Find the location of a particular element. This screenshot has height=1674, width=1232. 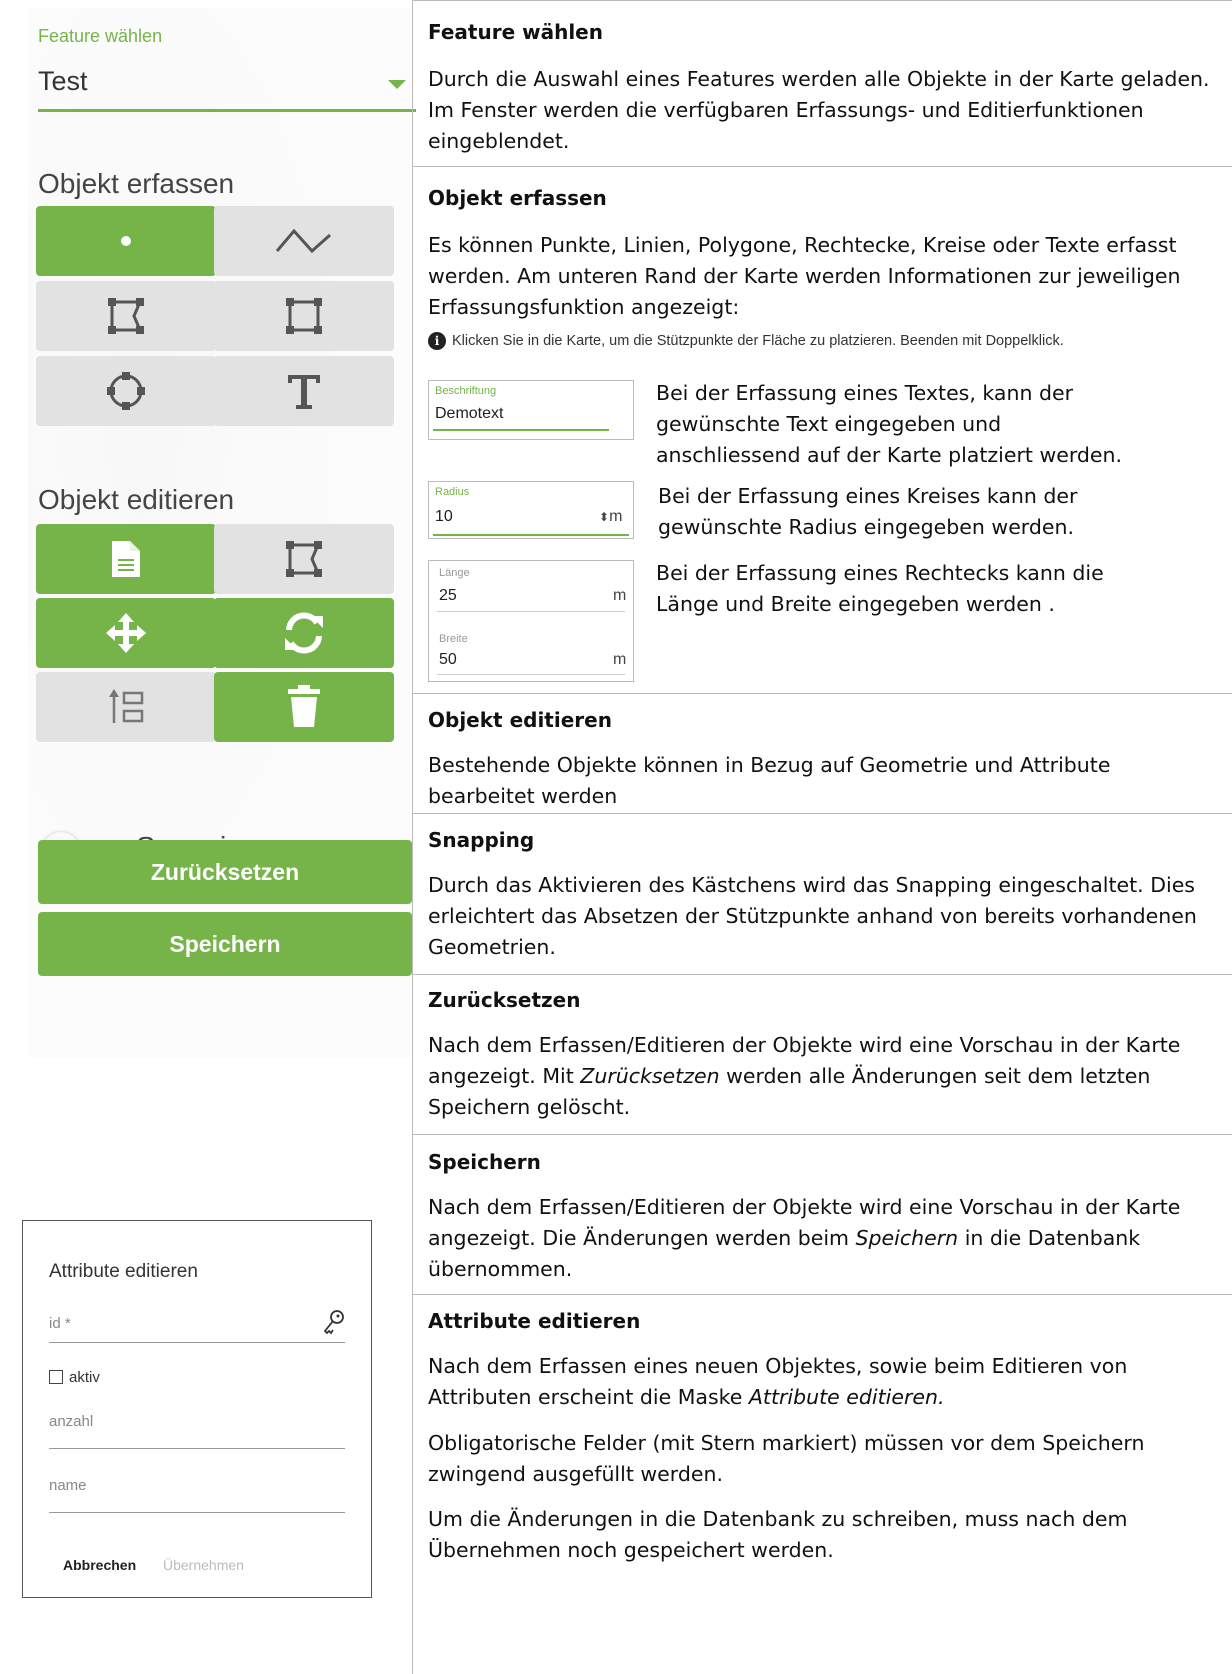

move-button is located at coordinates (126, 633).